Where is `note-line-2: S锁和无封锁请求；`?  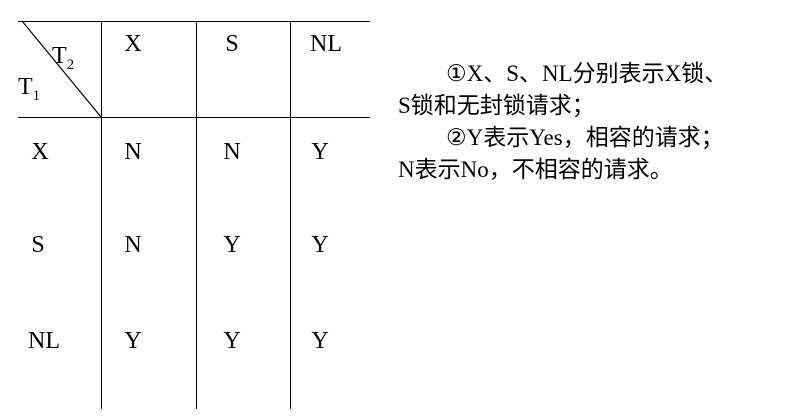 note-line-2: S锁和无封锁请求； is located at coordinates (496, 105).